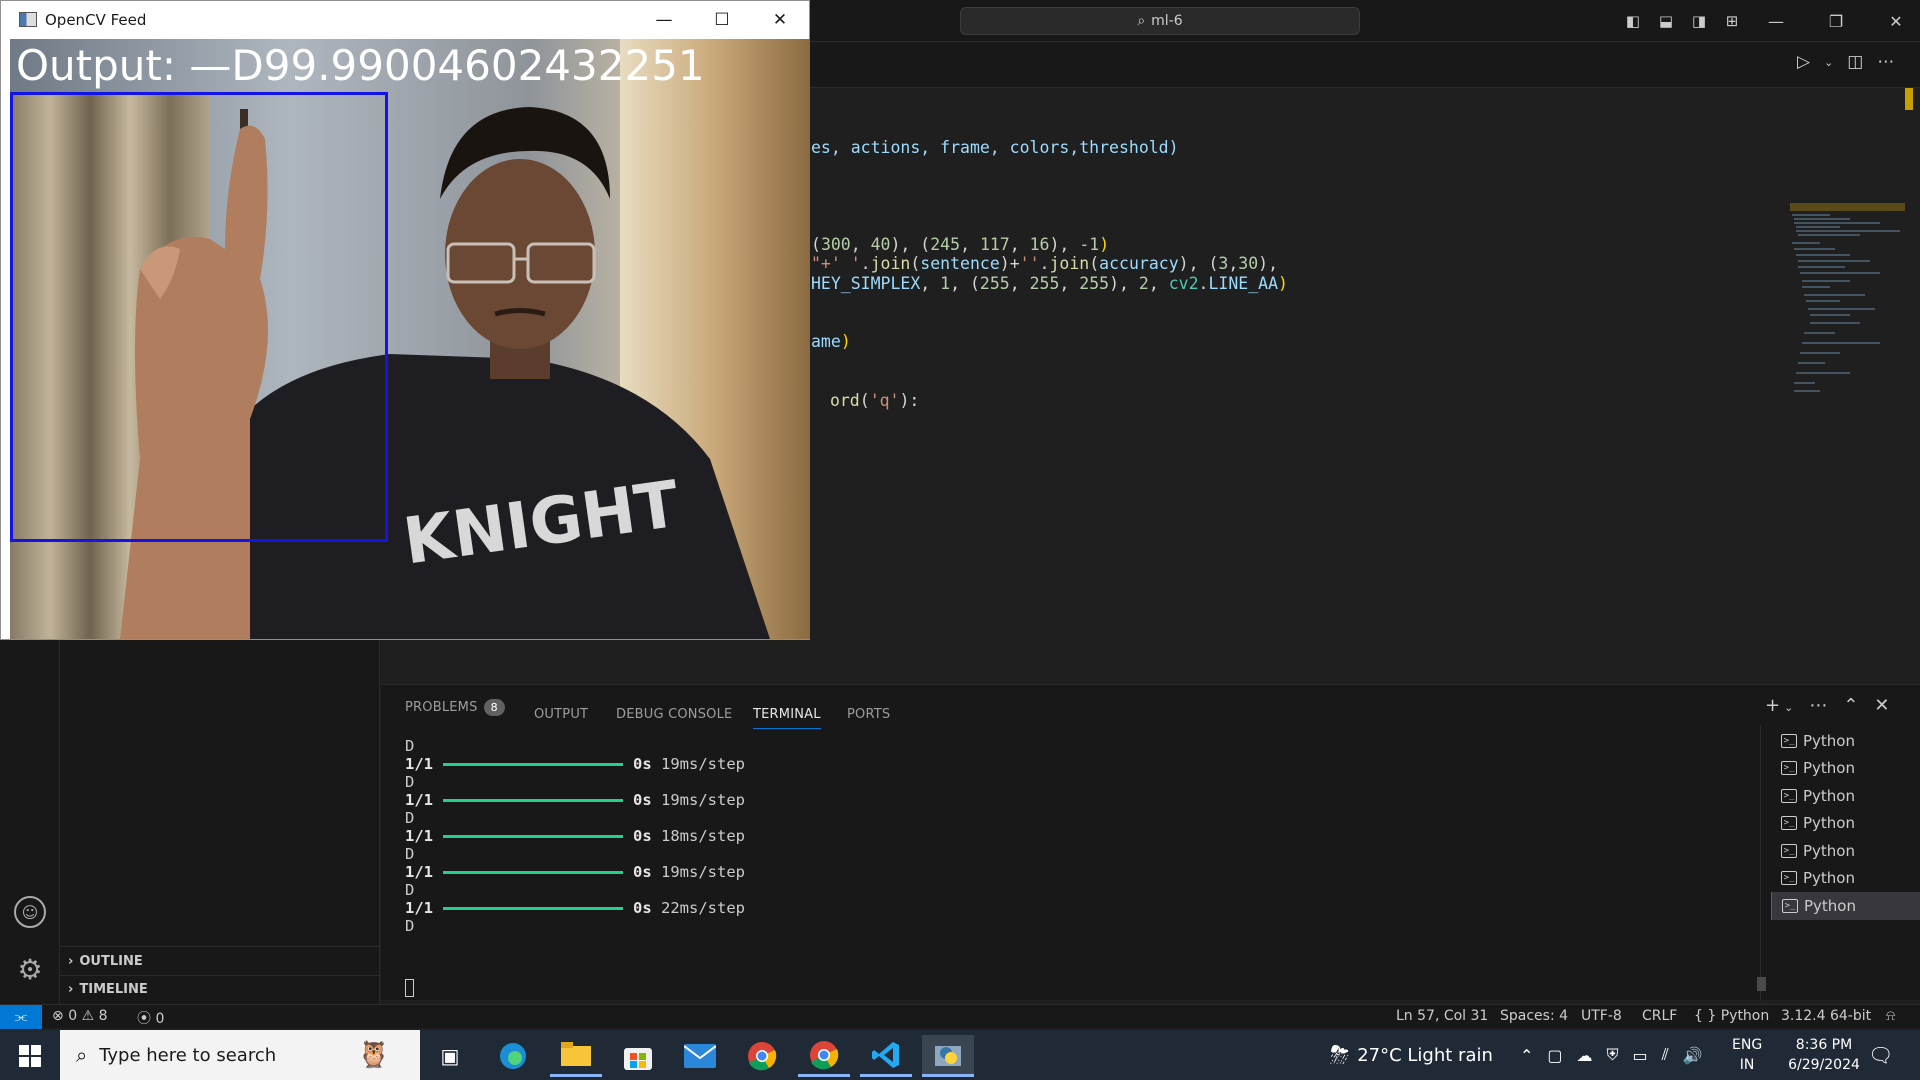 This screenshot has height=1080, width=1920. I want to click on run-icon: ▷, so click(1803, 62).